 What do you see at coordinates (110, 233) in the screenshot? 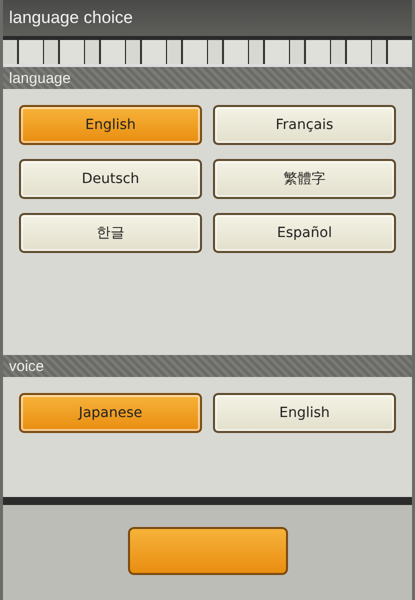
I see `option-button: 한글` at bounding box center [110, 233].